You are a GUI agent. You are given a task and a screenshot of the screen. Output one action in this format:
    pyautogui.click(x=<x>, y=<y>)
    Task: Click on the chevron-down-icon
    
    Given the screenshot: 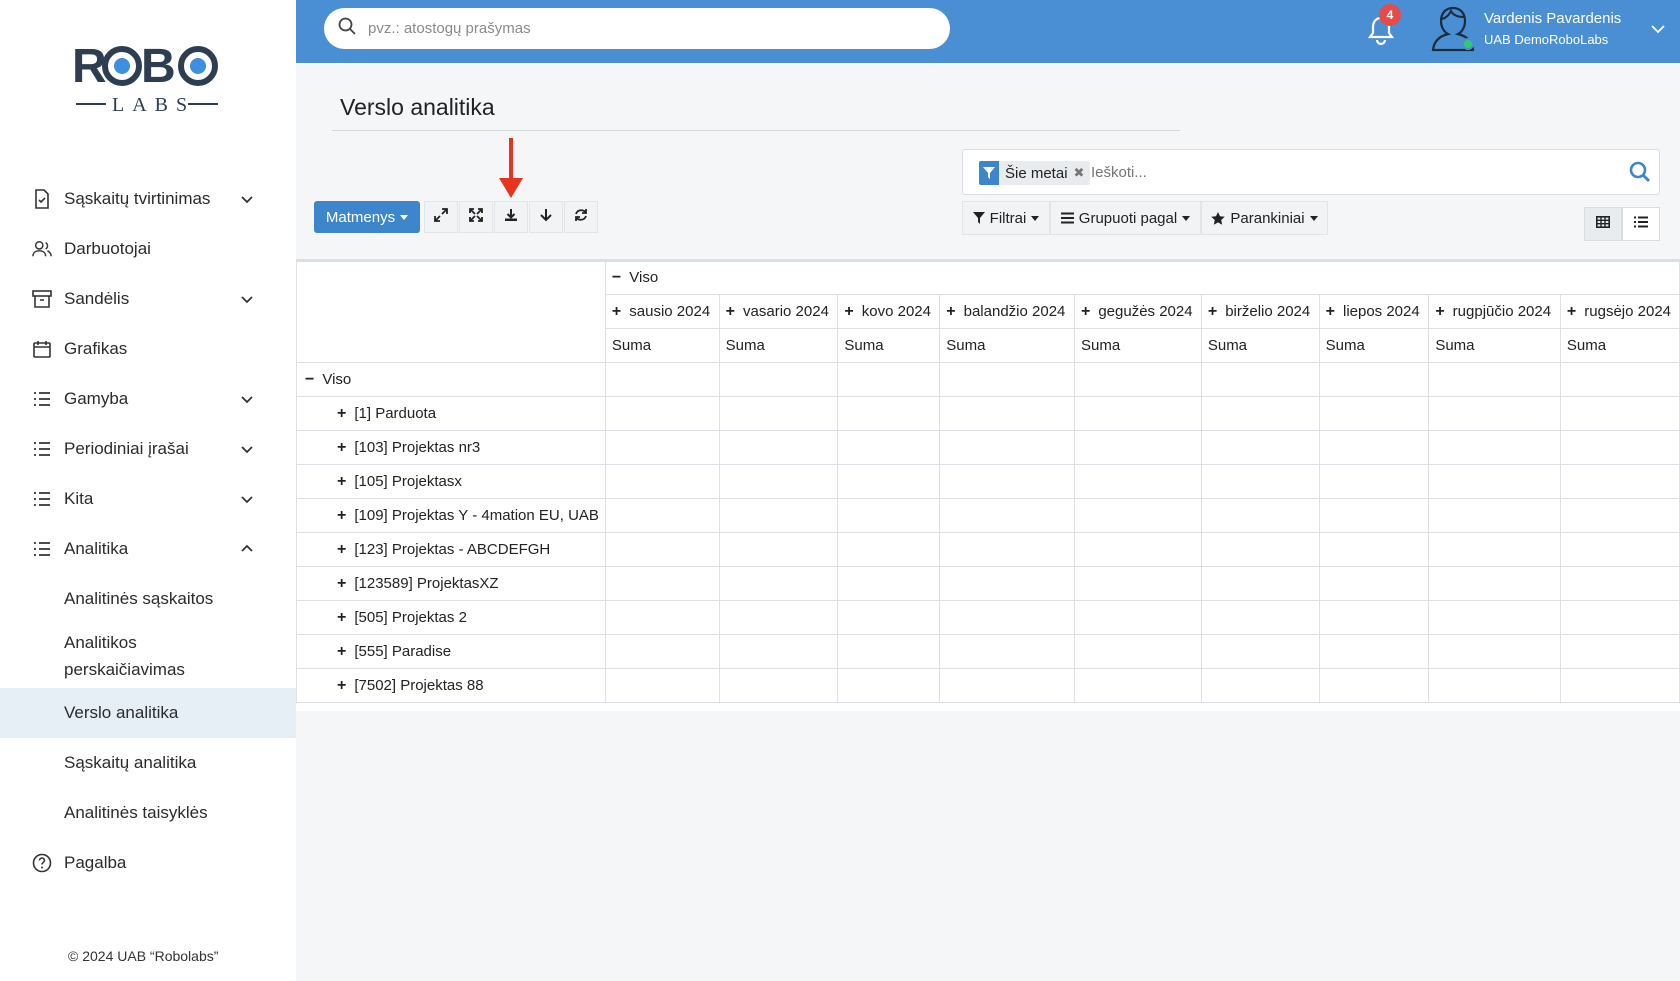 What is the action you would take?
    pyautogui.click(x=1658, y=31)
    